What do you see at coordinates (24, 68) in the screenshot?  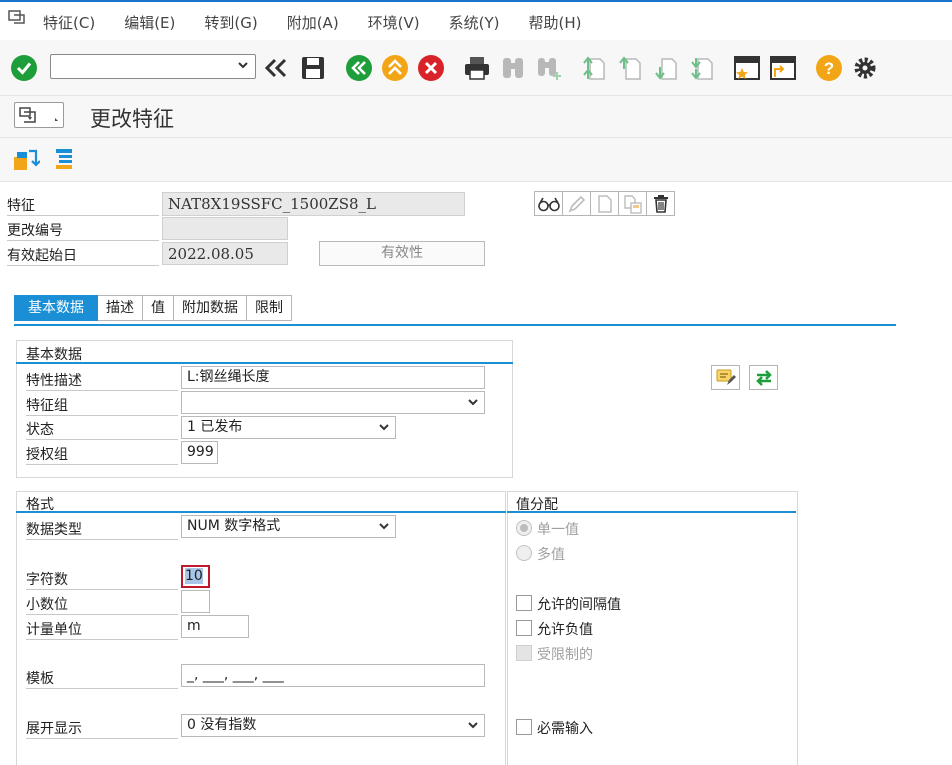 I see `enter-icon` at bounding box center [24, 68].